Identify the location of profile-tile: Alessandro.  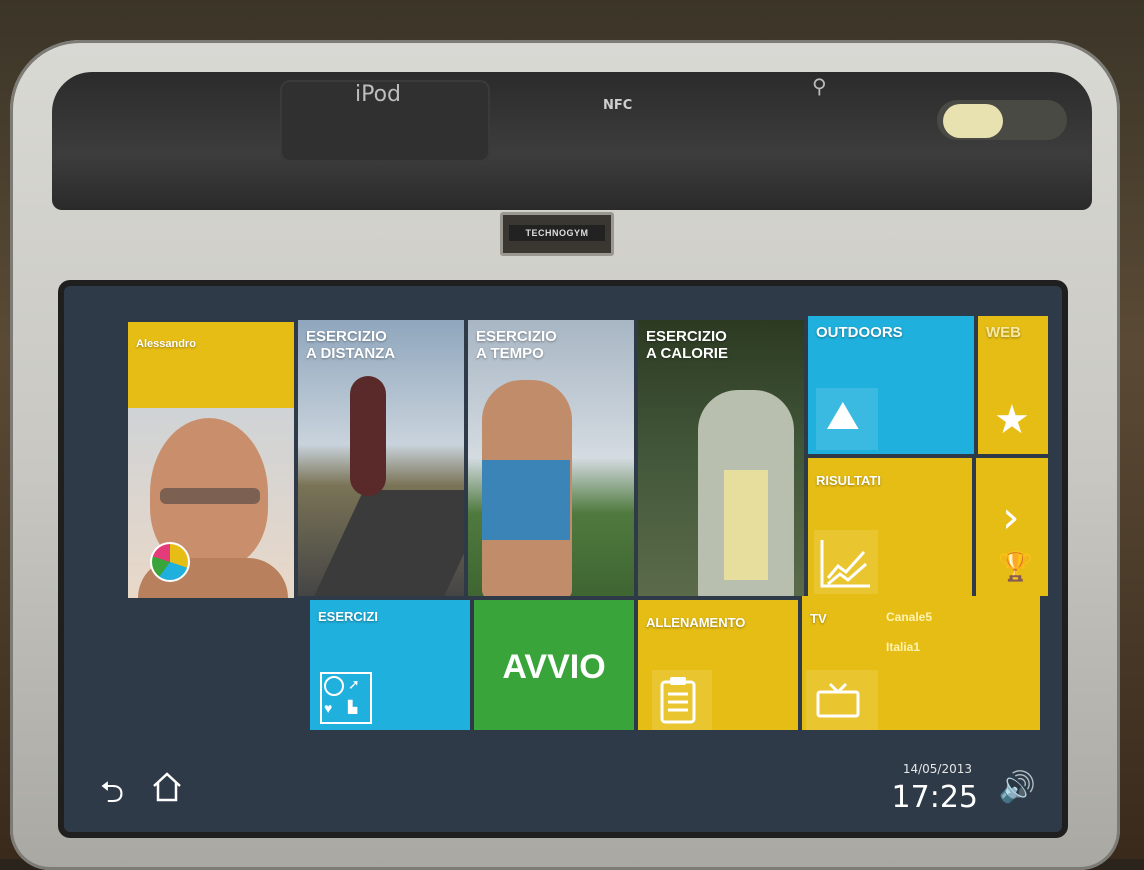
(211, 460).